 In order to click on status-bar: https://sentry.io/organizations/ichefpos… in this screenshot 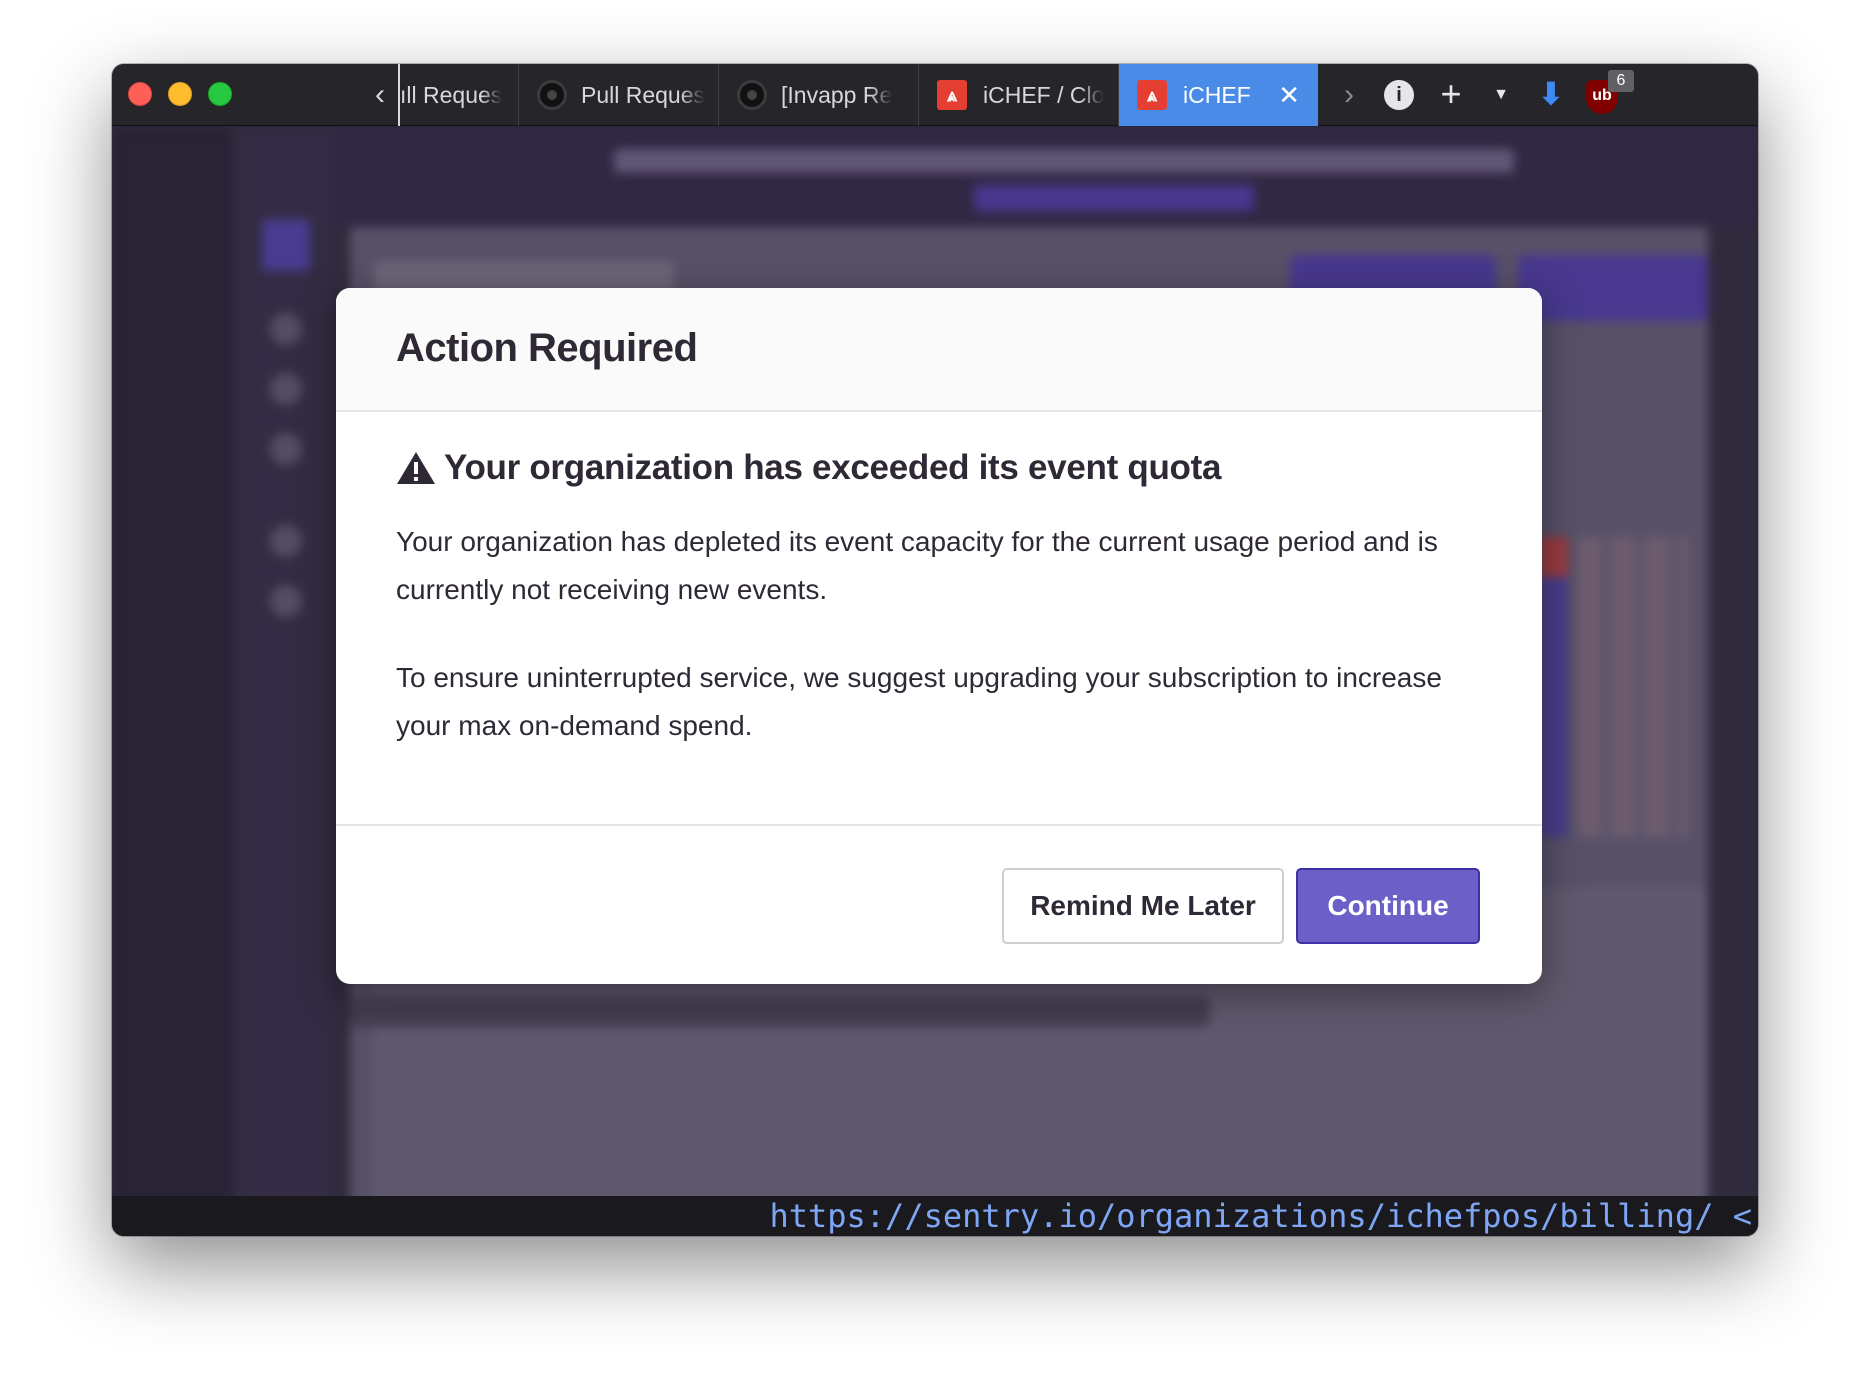, I will do `click(935, 1216)`.